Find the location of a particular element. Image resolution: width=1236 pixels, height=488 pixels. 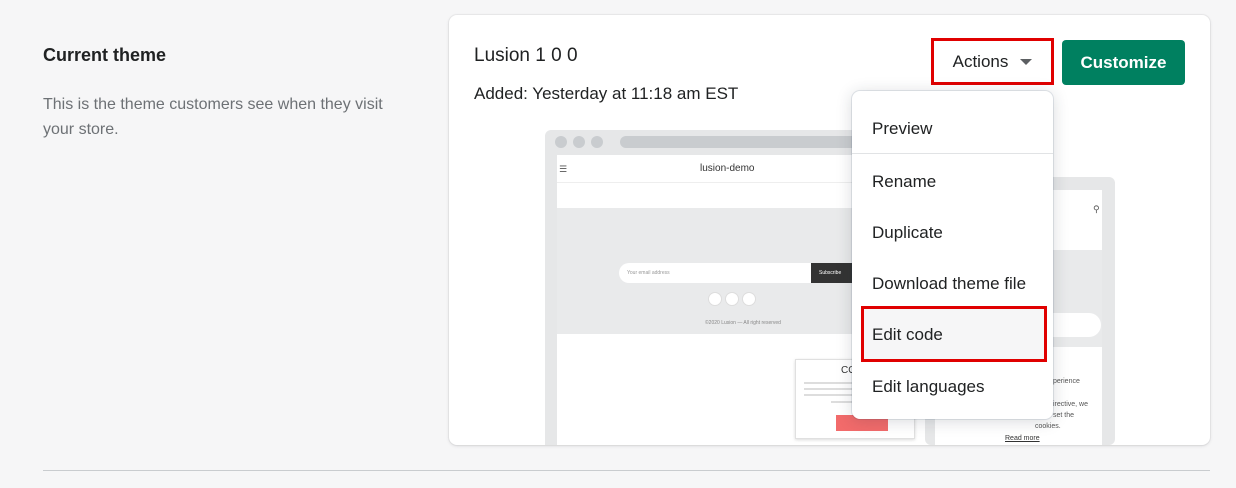

preview-copyright: ©2020 Lusion — All right reserved is located at coordinates (743, 323).